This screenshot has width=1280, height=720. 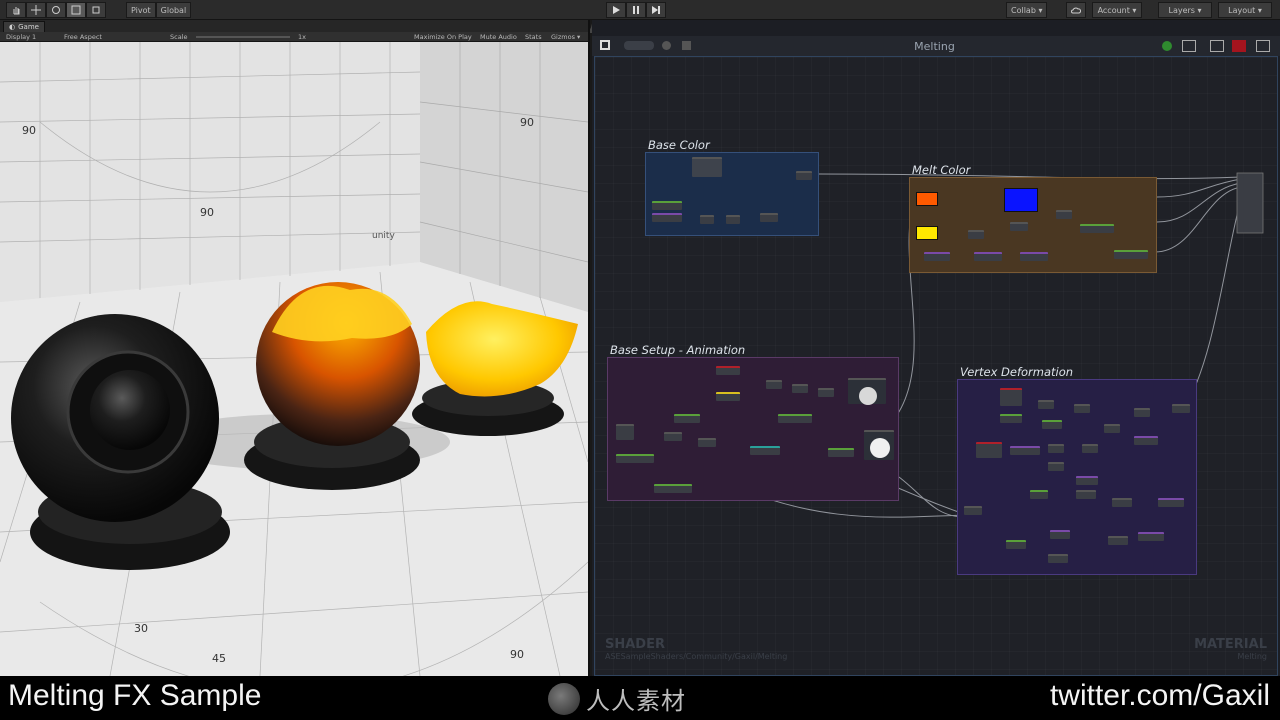 I want to click on account-button: Account ▾, so click(x=1117, y=10).